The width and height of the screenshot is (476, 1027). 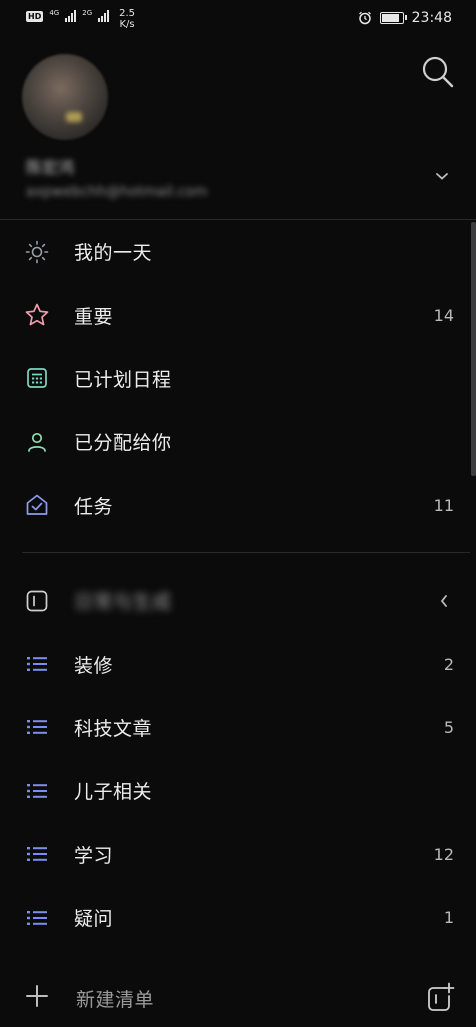 What do you see at coordinates (35, 16) in the screenshot?
I see `hd-badge: HD` at bounding box center [35, 16].